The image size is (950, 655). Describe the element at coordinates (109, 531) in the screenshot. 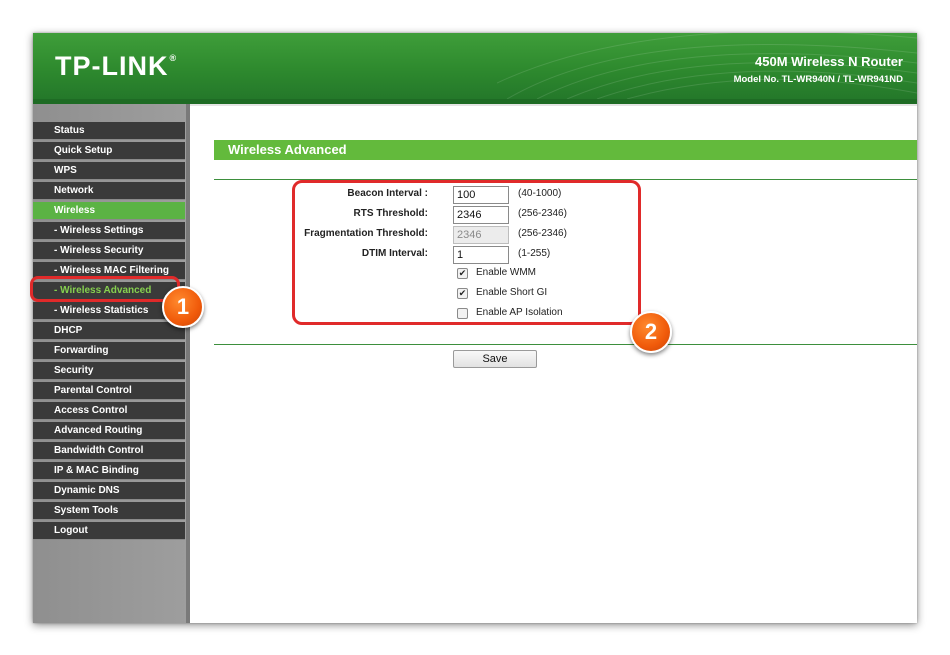

I see `sidebar-item-logout: Logout` at that location.